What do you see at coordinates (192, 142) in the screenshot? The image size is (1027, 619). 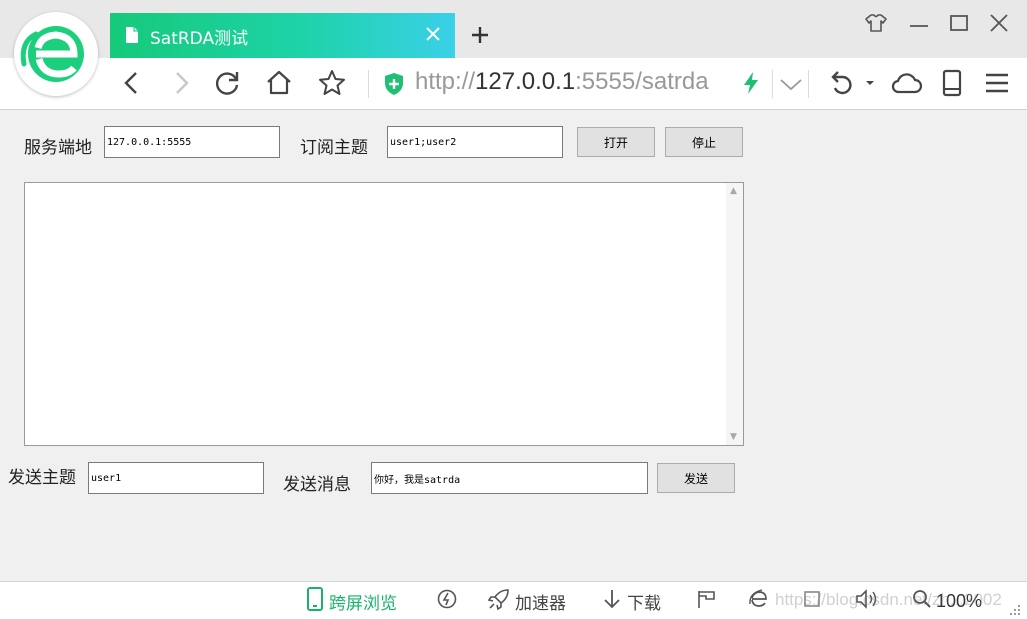 I see `server-address-input` at bounding box center [192, 142].